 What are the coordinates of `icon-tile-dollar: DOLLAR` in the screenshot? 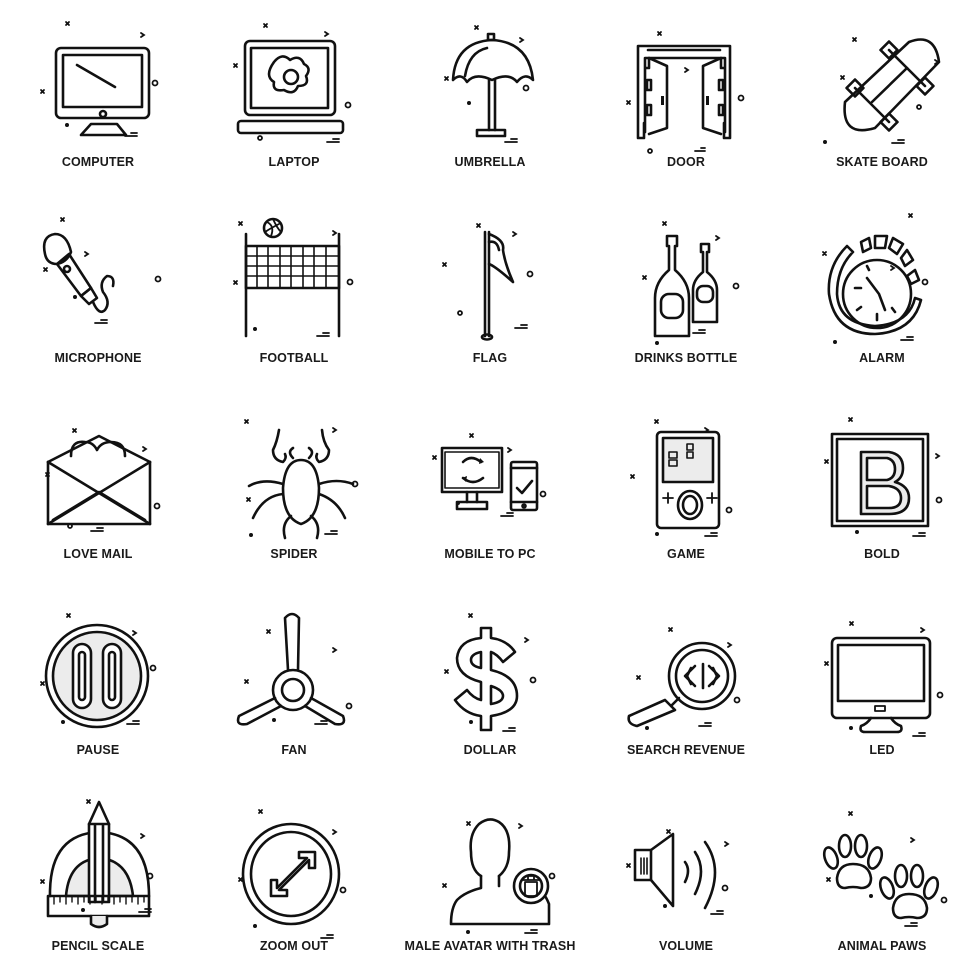 It's located at (490, 686).